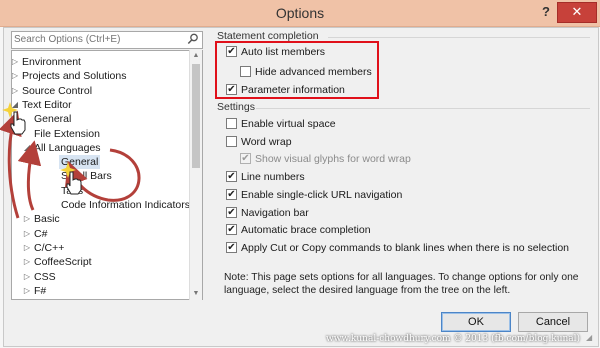 Image resolution: width=600 pixels, height=348 pixels. What do you see at coordinates (98, 39) in the screenshot?
I see `search-input` at bounding box center [98, 39].